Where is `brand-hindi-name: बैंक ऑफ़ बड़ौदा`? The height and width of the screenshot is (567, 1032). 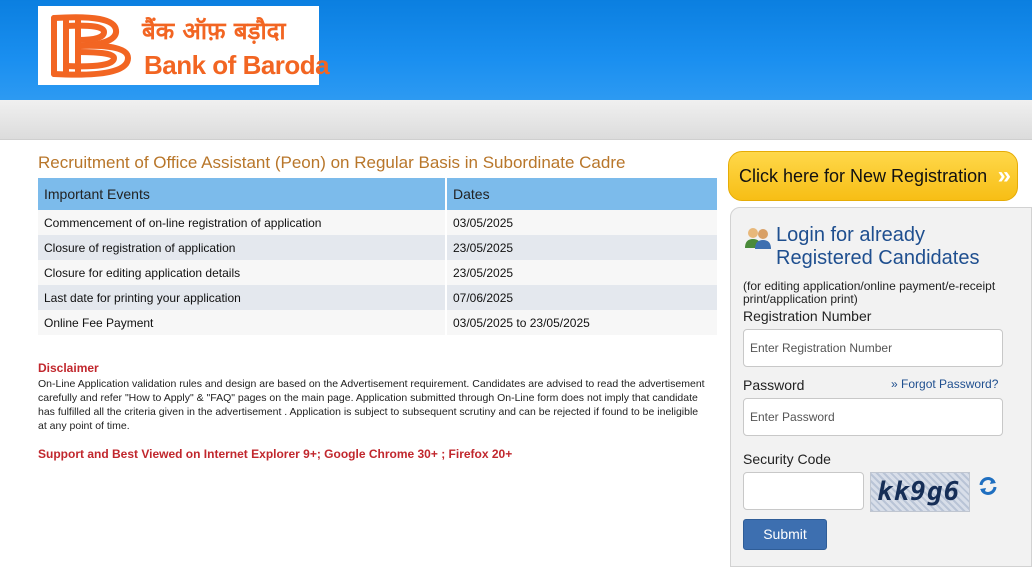
brand-hindi-name: बैंक ऑफ़ बड़ौदा is located at coordinates (214, 31).